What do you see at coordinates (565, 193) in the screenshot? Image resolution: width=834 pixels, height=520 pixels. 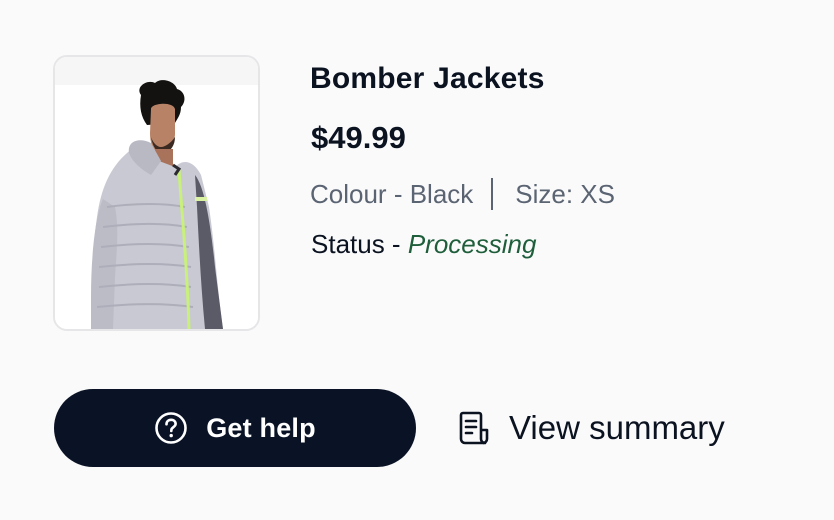 I see `product-size: Size: XS` at bounding box center [565, 193].